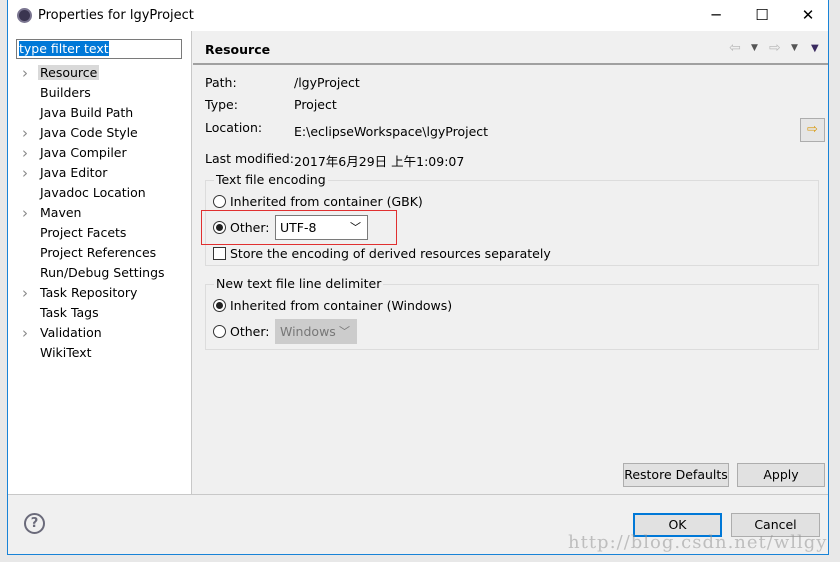  I want to click on filter-input: type filter text, so click(99, 49).